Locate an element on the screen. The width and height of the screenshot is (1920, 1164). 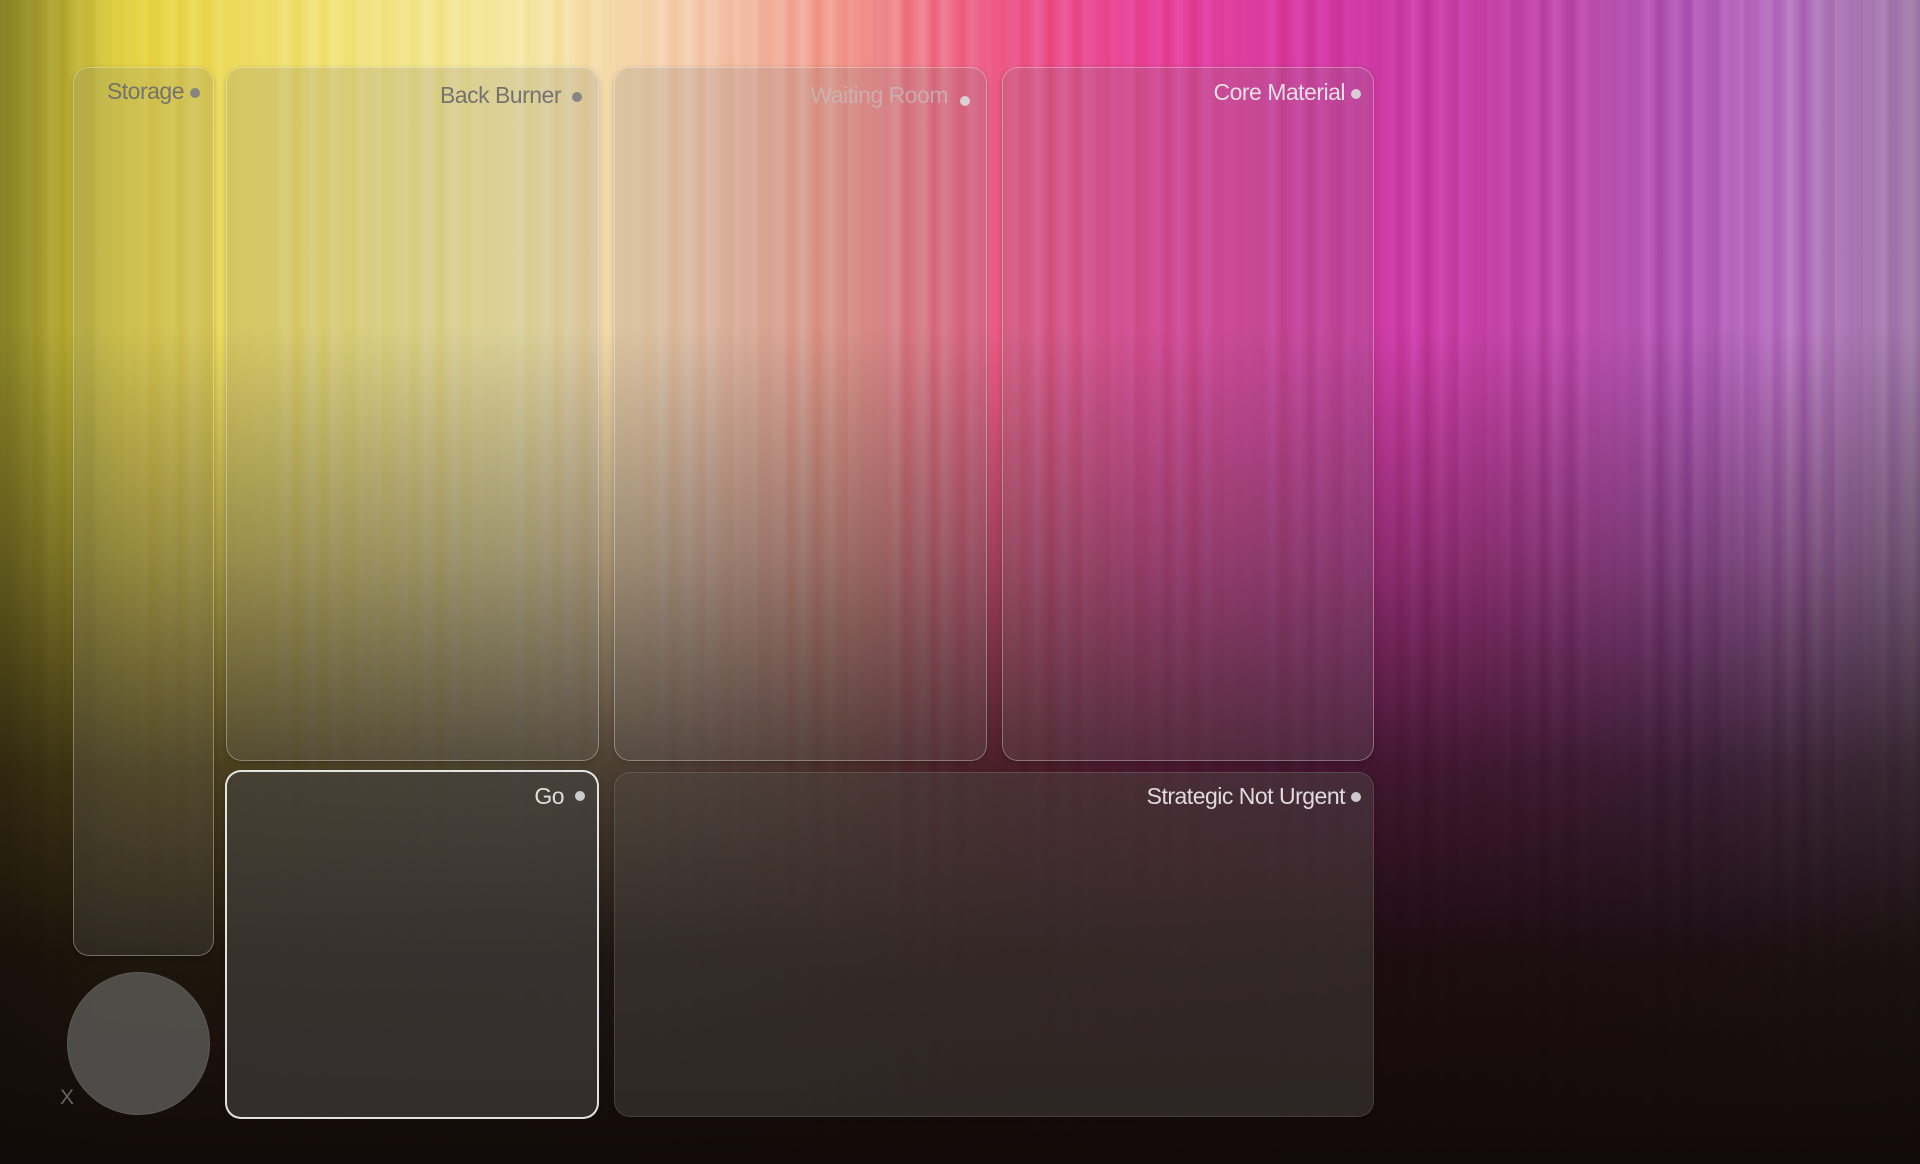
zone-title: Strategic Not Urgent is located at coordinates (1246, 796).